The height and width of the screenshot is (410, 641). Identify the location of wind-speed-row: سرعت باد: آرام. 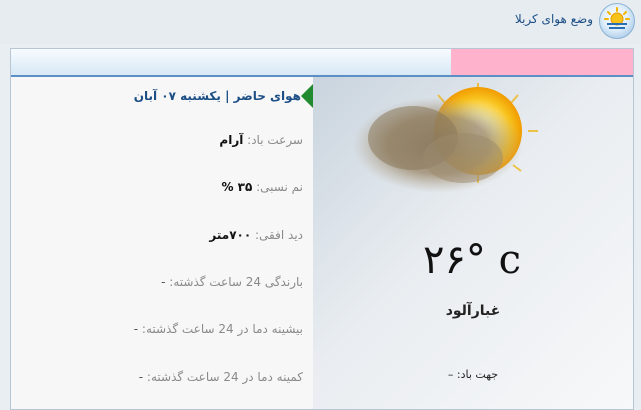
(261, 140).